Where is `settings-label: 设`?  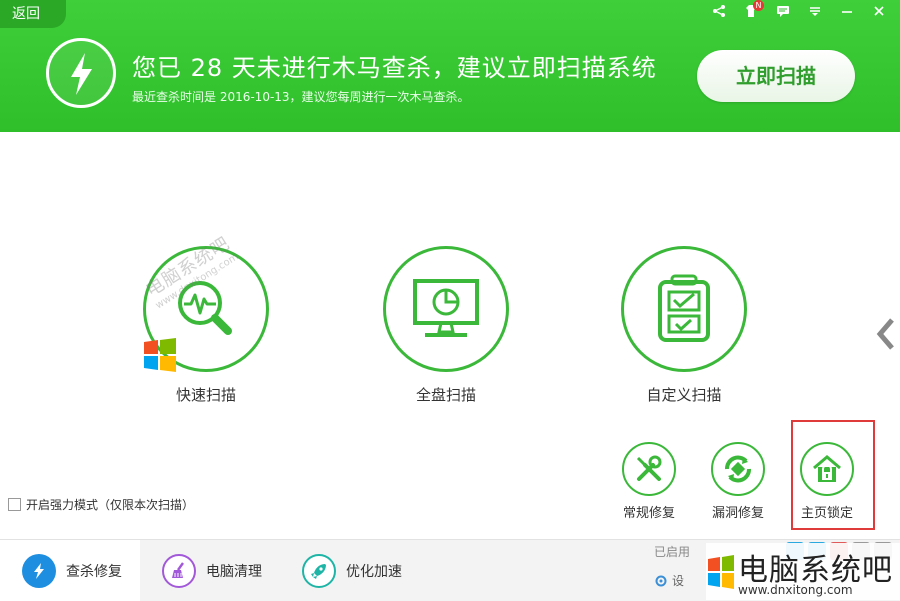
settings-label: 设 is located at coordinates (678, 581).